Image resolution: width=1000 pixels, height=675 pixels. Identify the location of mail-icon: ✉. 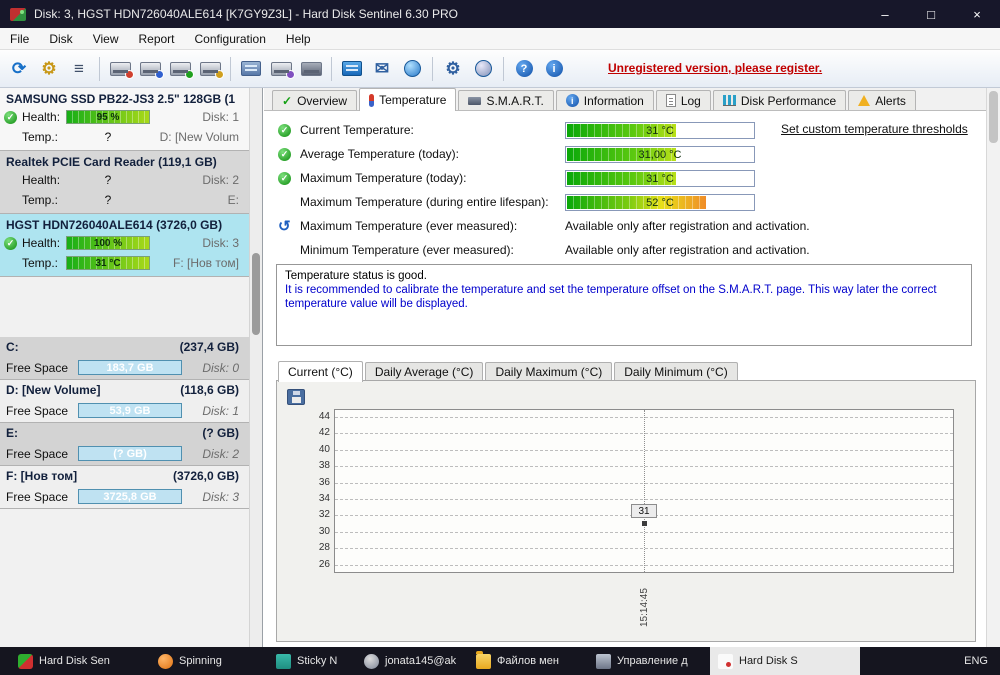
(382, 69).